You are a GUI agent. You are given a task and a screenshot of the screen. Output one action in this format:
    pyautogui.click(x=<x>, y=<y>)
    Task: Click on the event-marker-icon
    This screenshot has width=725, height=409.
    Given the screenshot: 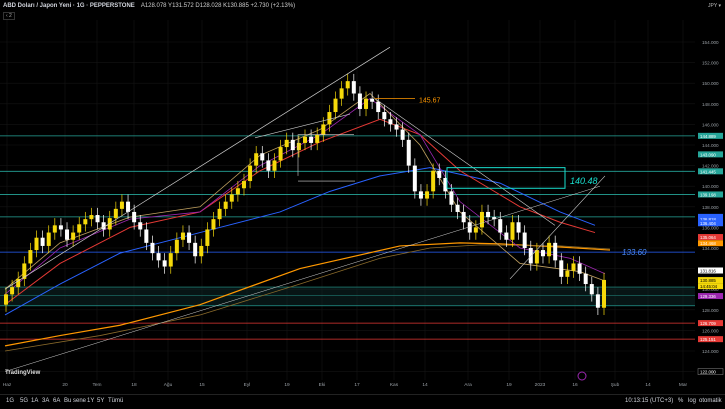 What is the action you would take?
    pyautogui.click(x=582, y=376)
    